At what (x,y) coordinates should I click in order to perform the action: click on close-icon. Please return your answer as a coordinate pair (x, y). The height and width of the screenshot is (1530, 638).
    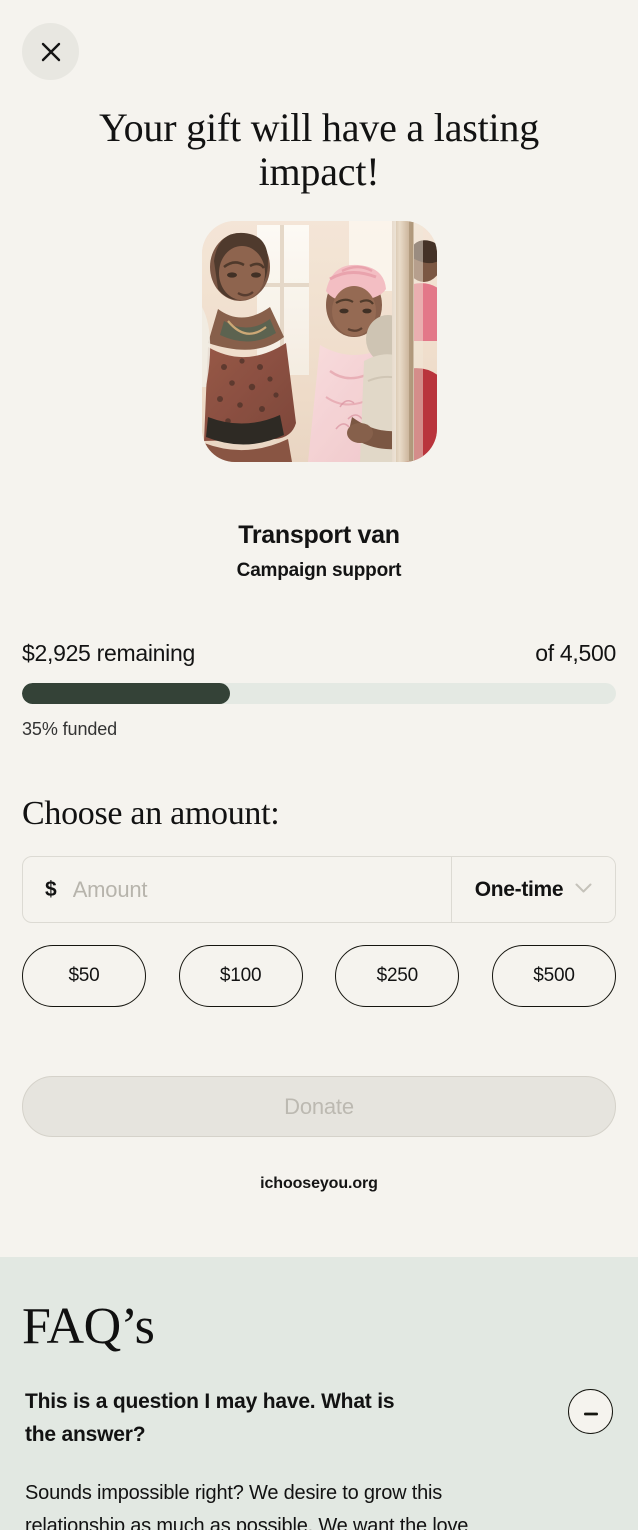
    Looking at the image, I should click on (51, 52).